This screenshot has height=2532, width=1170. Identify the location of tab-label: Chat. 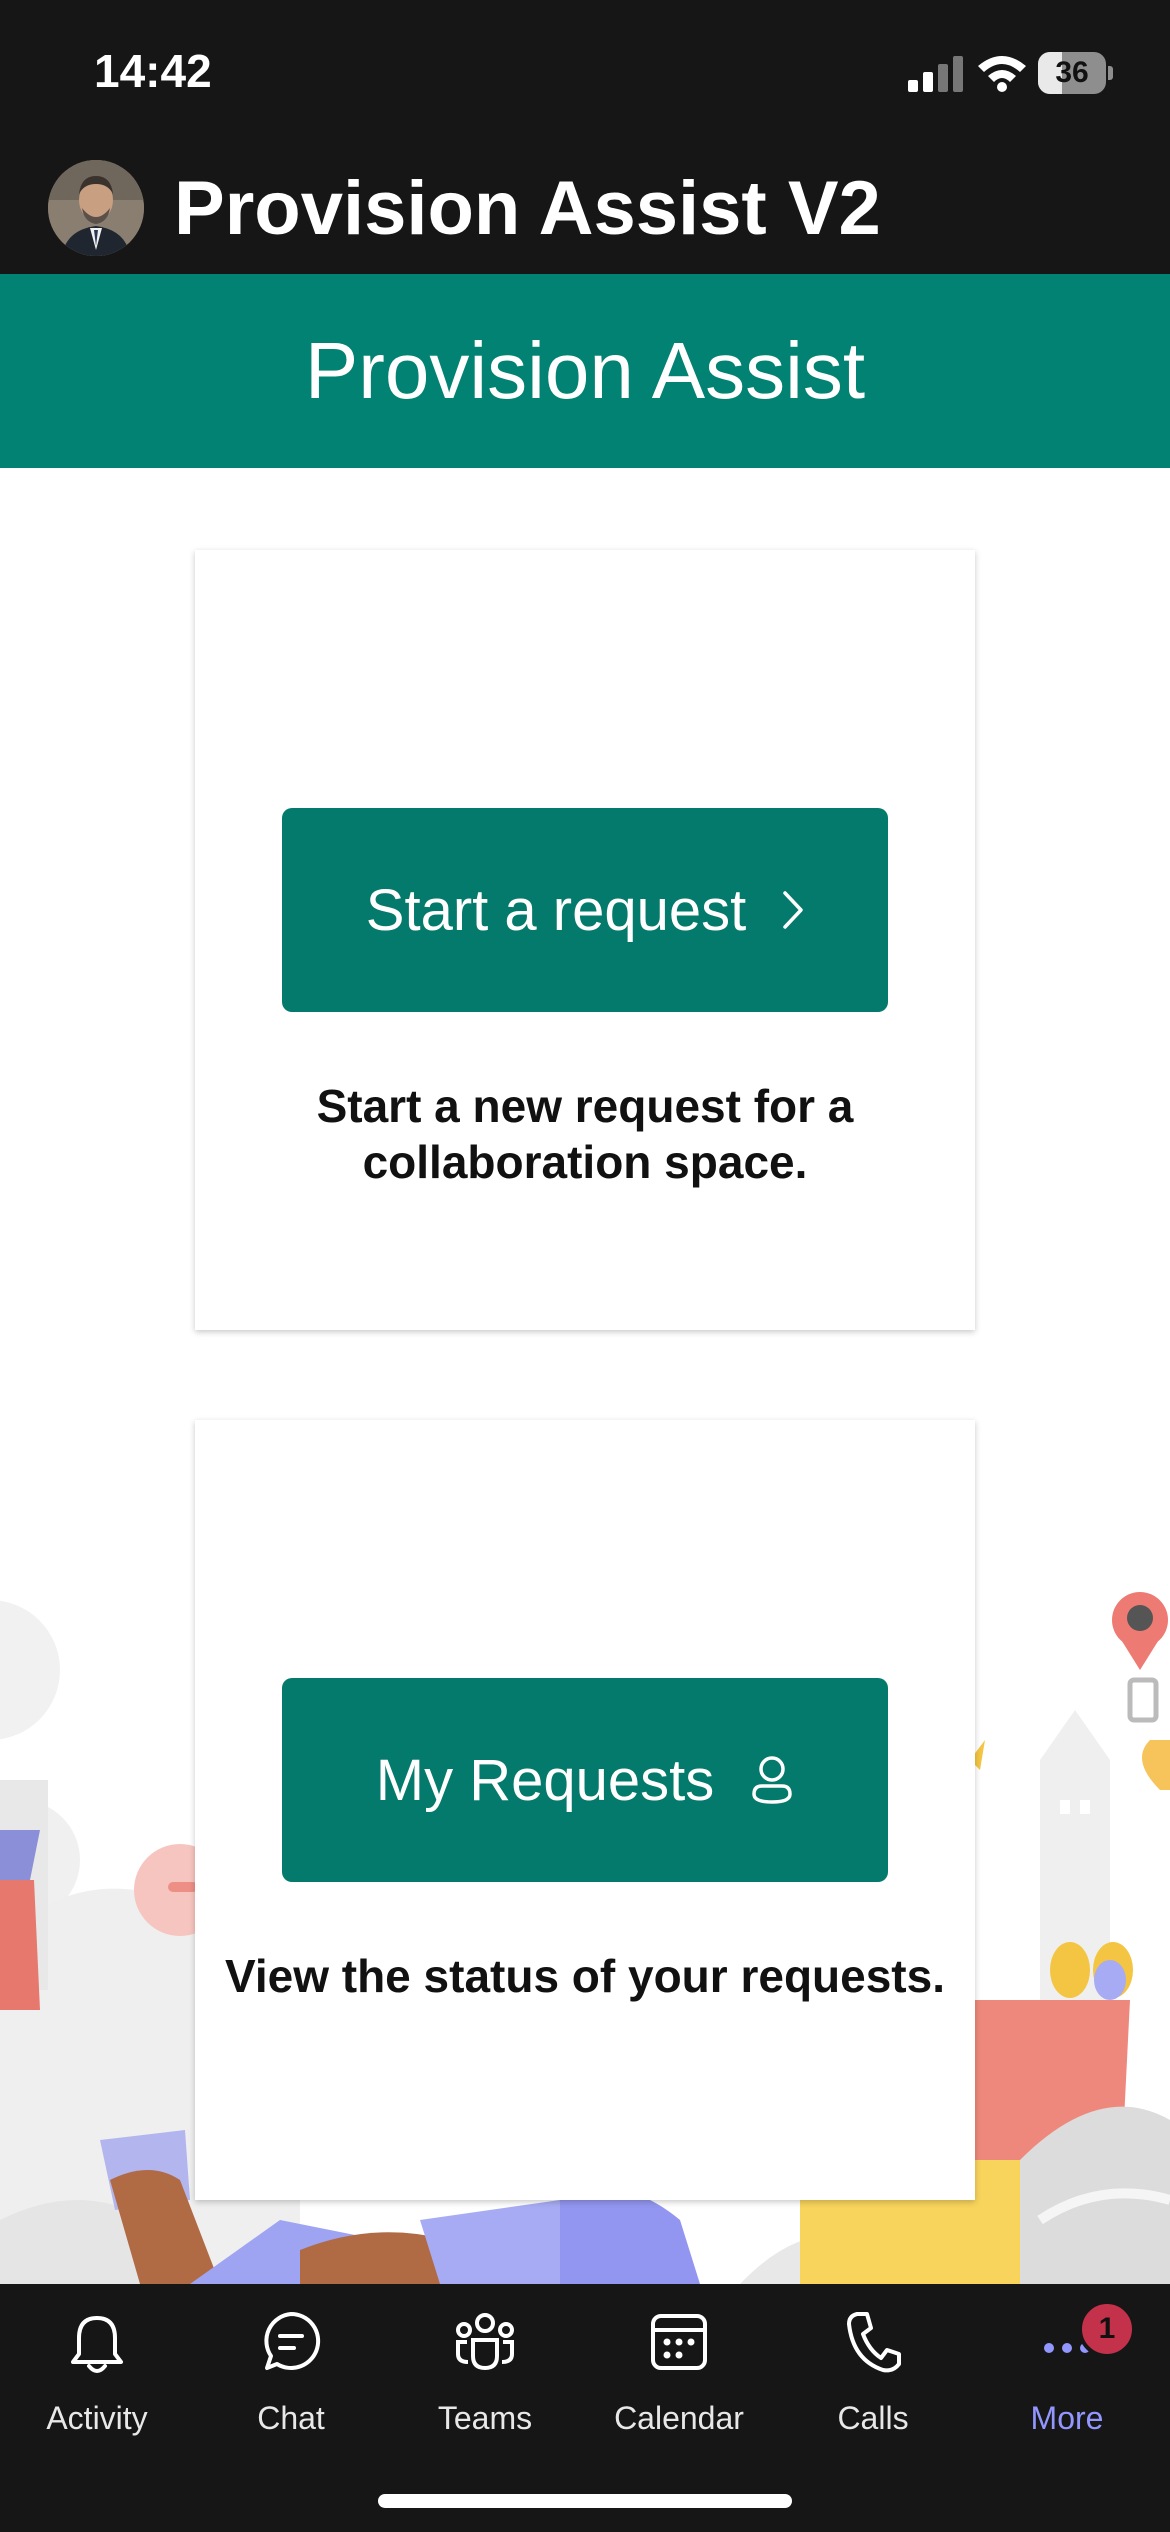
(291, 2418).